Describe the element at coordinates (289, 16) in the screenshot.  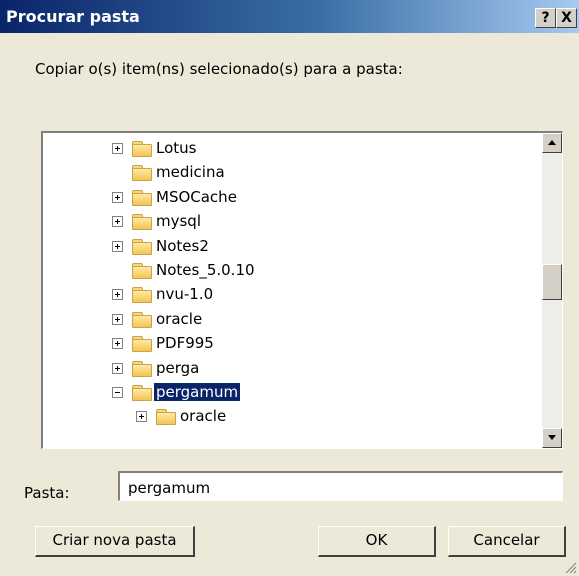
I see `title-bar: Procurar pasta ? X` at that location.